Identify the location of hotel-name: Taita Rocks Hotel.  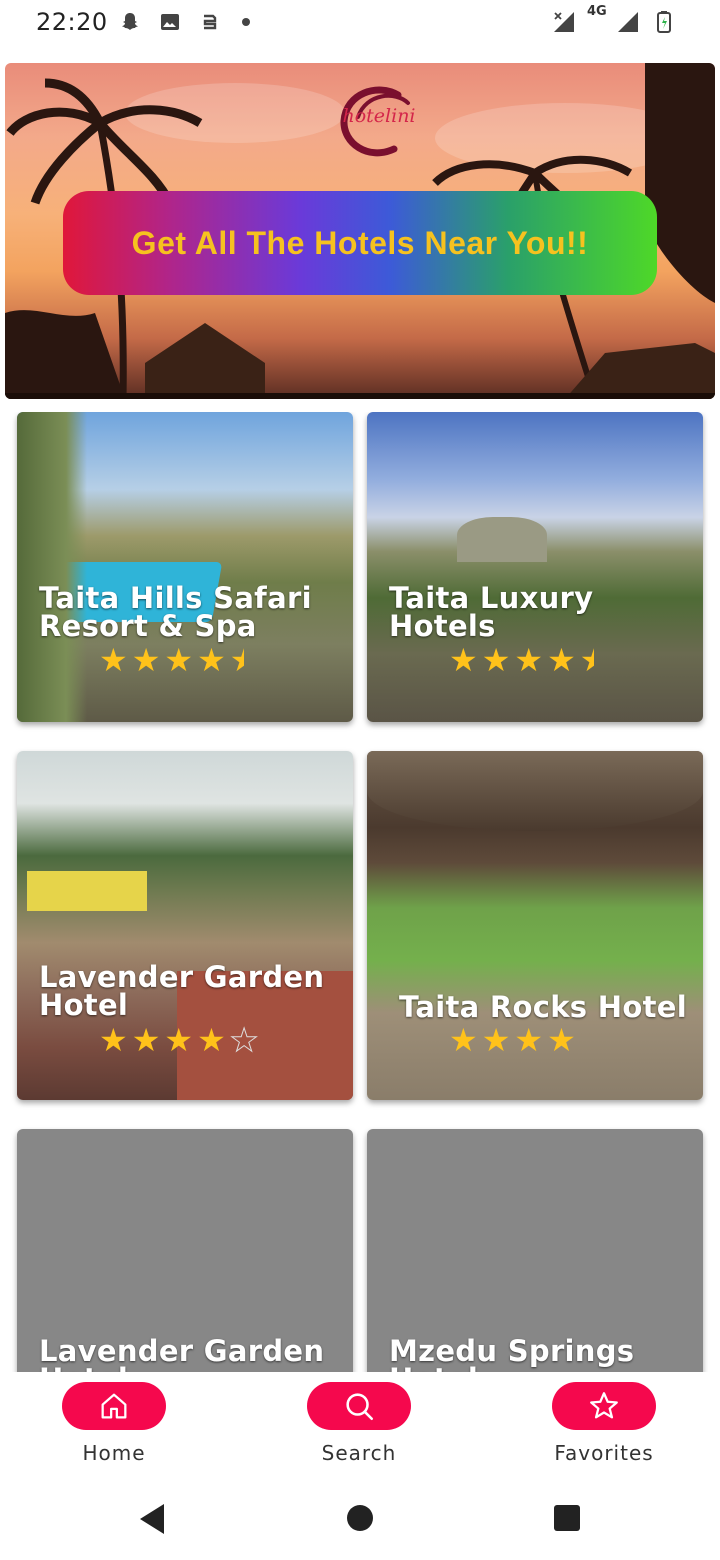
(543, 1007).